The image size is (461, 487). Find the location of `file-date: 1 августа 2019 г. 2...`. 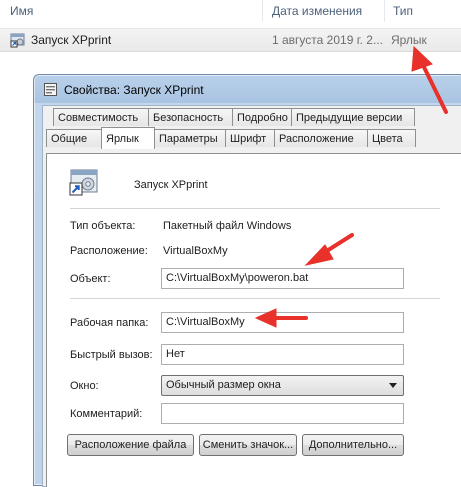

file-date: 1 августа 2019 г. 2... is located at coordinates (327, 40).